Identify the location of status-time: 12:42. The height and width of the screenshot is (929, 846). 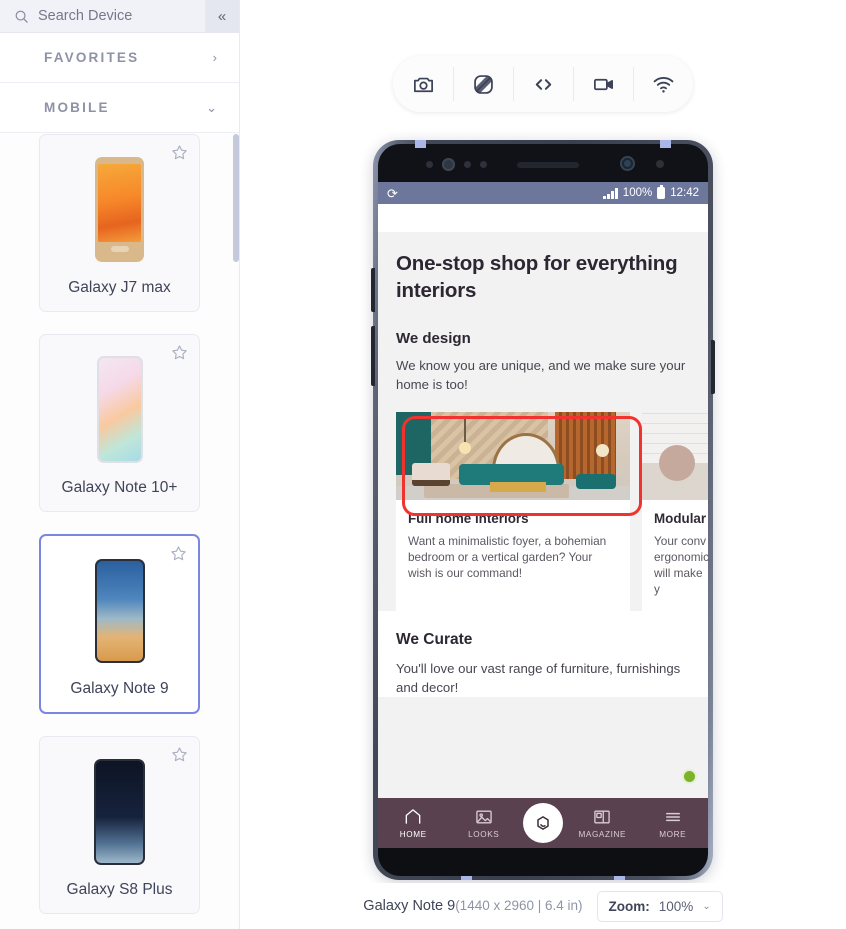
(684, 193).